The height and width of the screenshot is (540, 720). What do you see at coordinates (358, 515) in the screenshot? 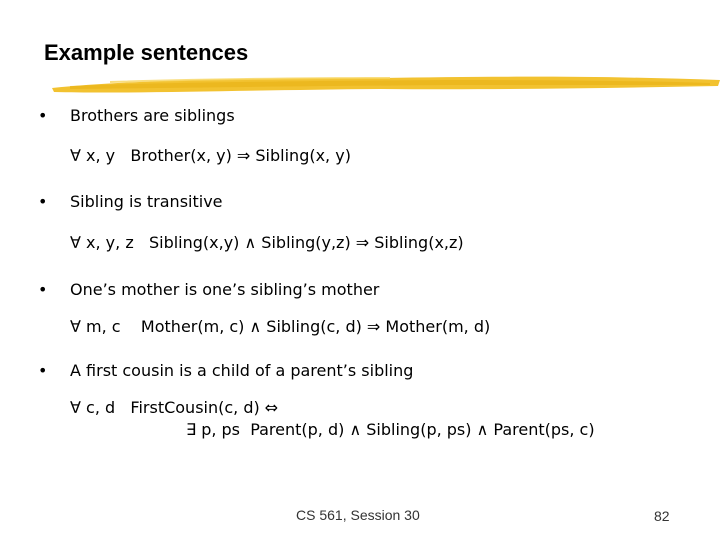
I see `footer-course: CS 561, Session 30` at bounding box center [358, 515].